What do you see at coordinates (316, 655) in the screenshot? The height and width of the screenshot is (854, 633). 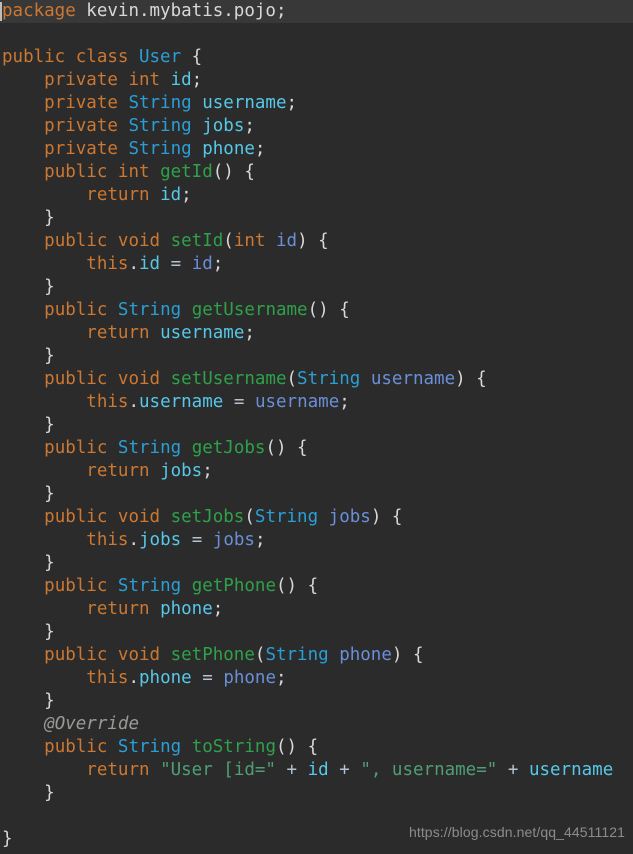 I see `code-line: public void setPhone(String phone) {` at bounding box center [316, 655].